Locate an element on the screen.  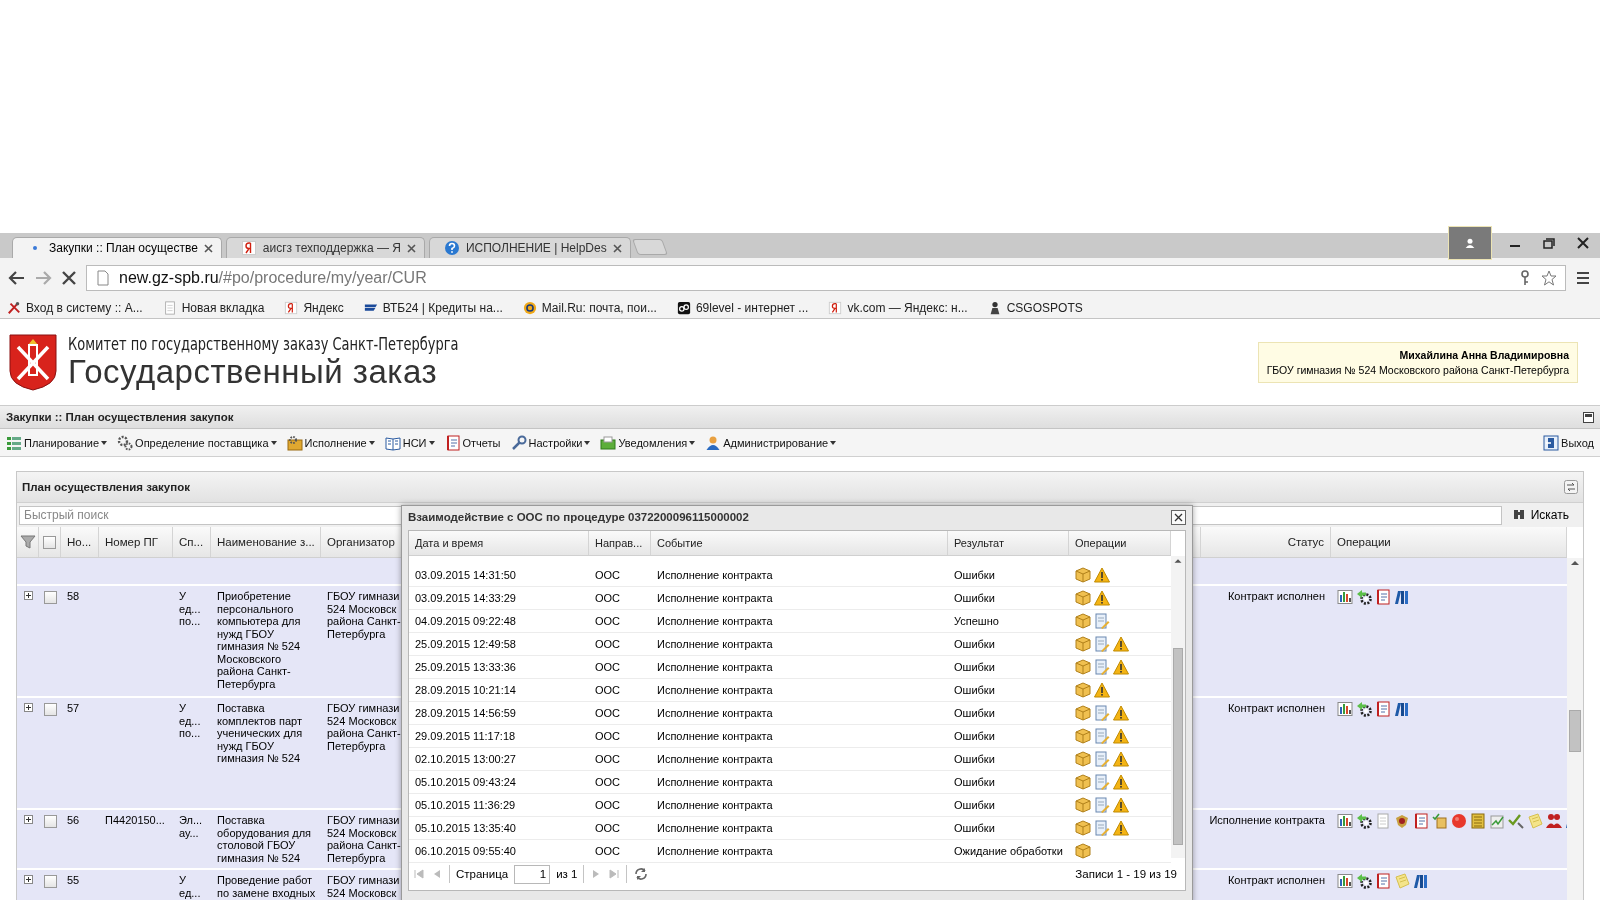
table-cell-text: 02.10.2015 13:00:27 is located at coordinates (465, 759).